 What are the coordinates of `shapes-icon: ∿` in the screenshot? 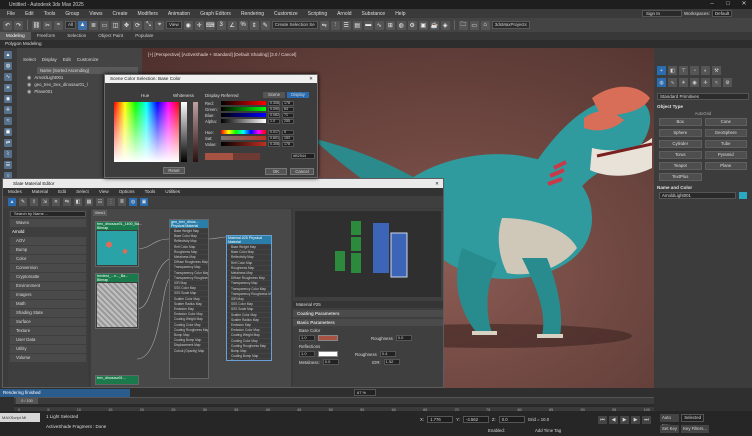 It's located at (672, 82).